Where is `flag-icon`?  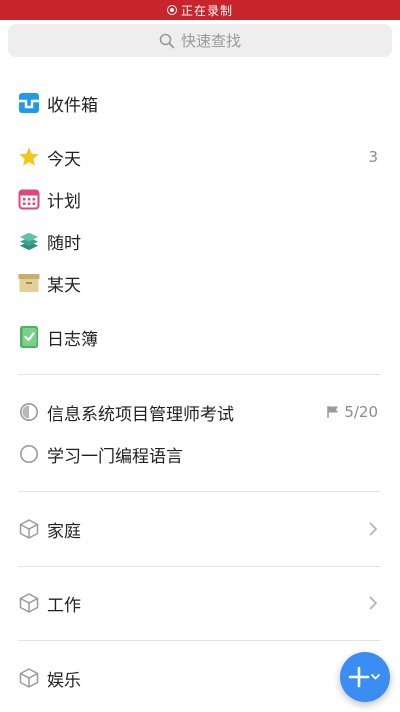
flag-icon is located at coordinates (333, 412).